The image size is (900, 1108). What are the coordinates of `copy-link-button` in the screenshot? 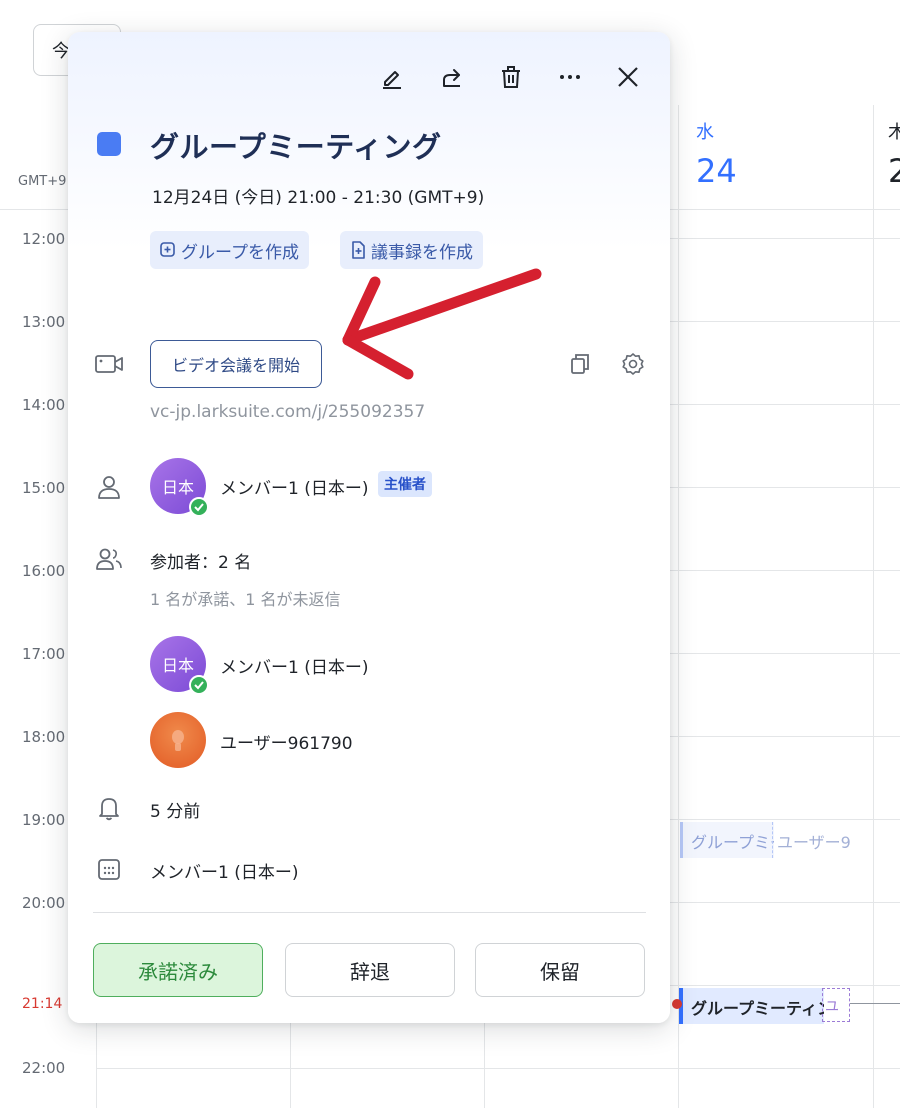 It's located at (580, 364).